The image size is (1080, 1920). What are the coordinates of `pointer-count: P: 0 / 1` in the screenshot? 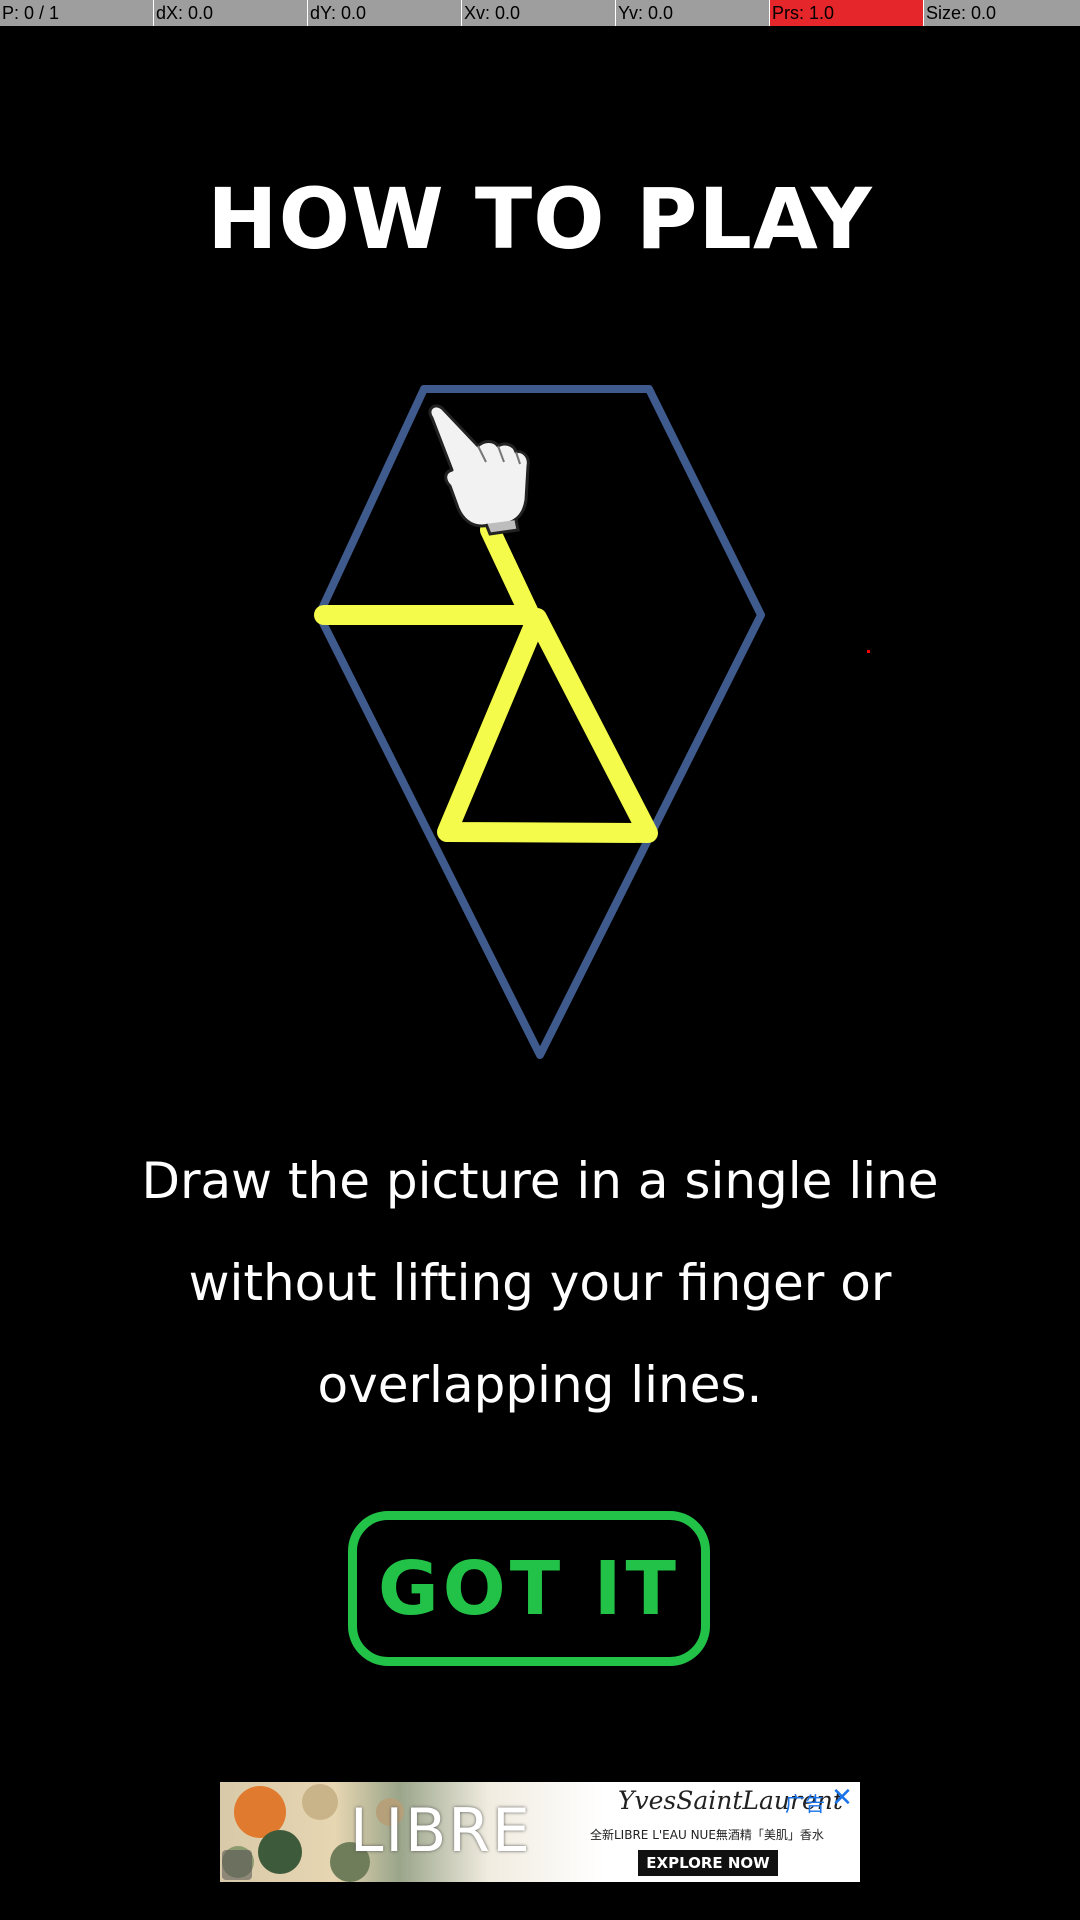 It's located at (77, 13).